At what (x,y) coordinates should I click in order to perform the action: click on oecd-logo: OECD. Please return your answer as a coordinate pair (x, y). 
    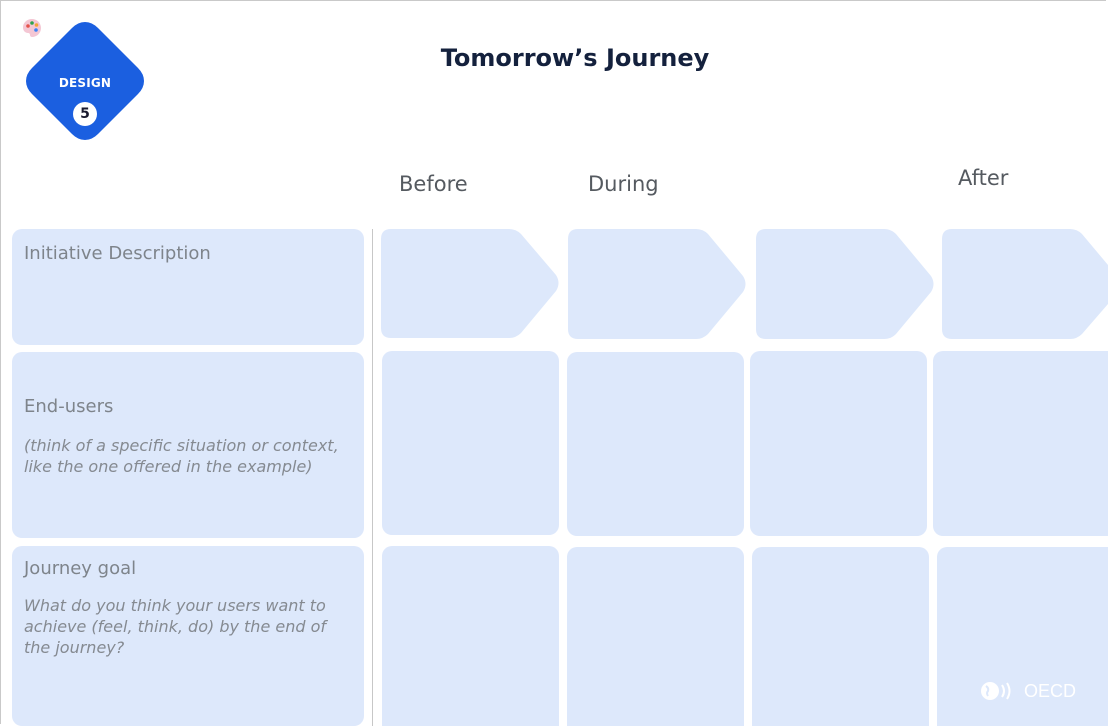
    Looking at the image, I should click on (1028, 691).